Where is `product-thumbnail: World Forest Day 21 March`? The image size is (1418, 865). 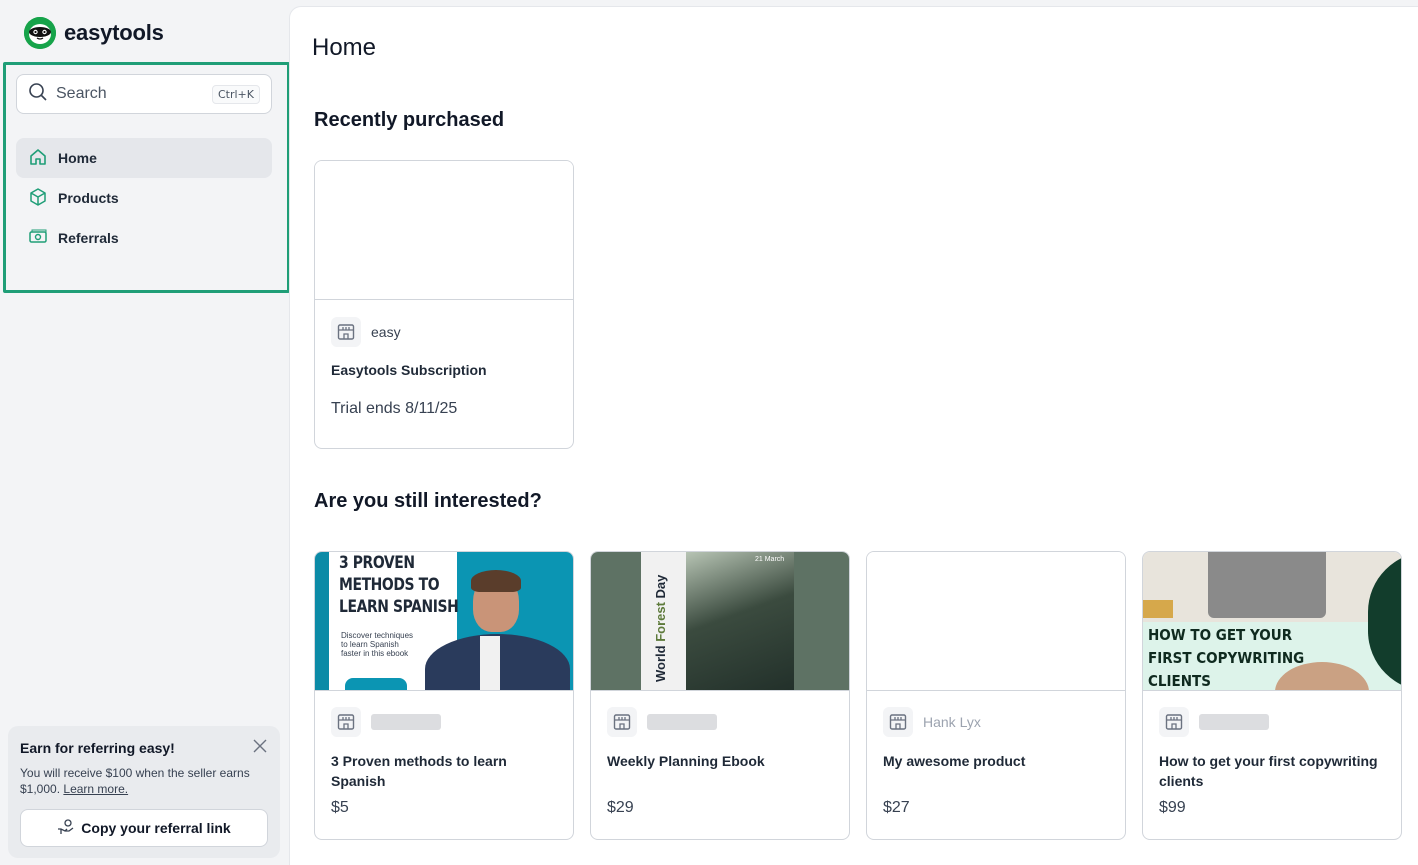
product-thumbnail: World Forest Day 21 March is located at coordinates (720, 621).